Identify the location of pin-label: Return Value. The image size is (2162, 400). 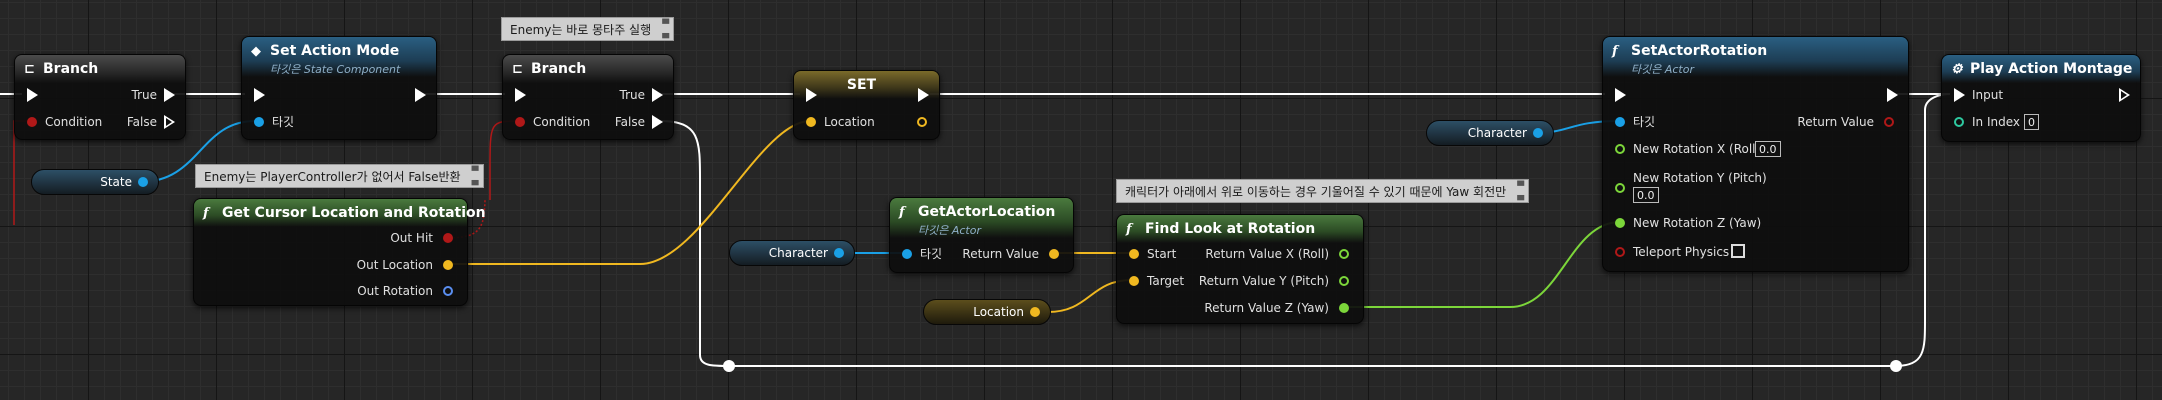
(1000, 254).